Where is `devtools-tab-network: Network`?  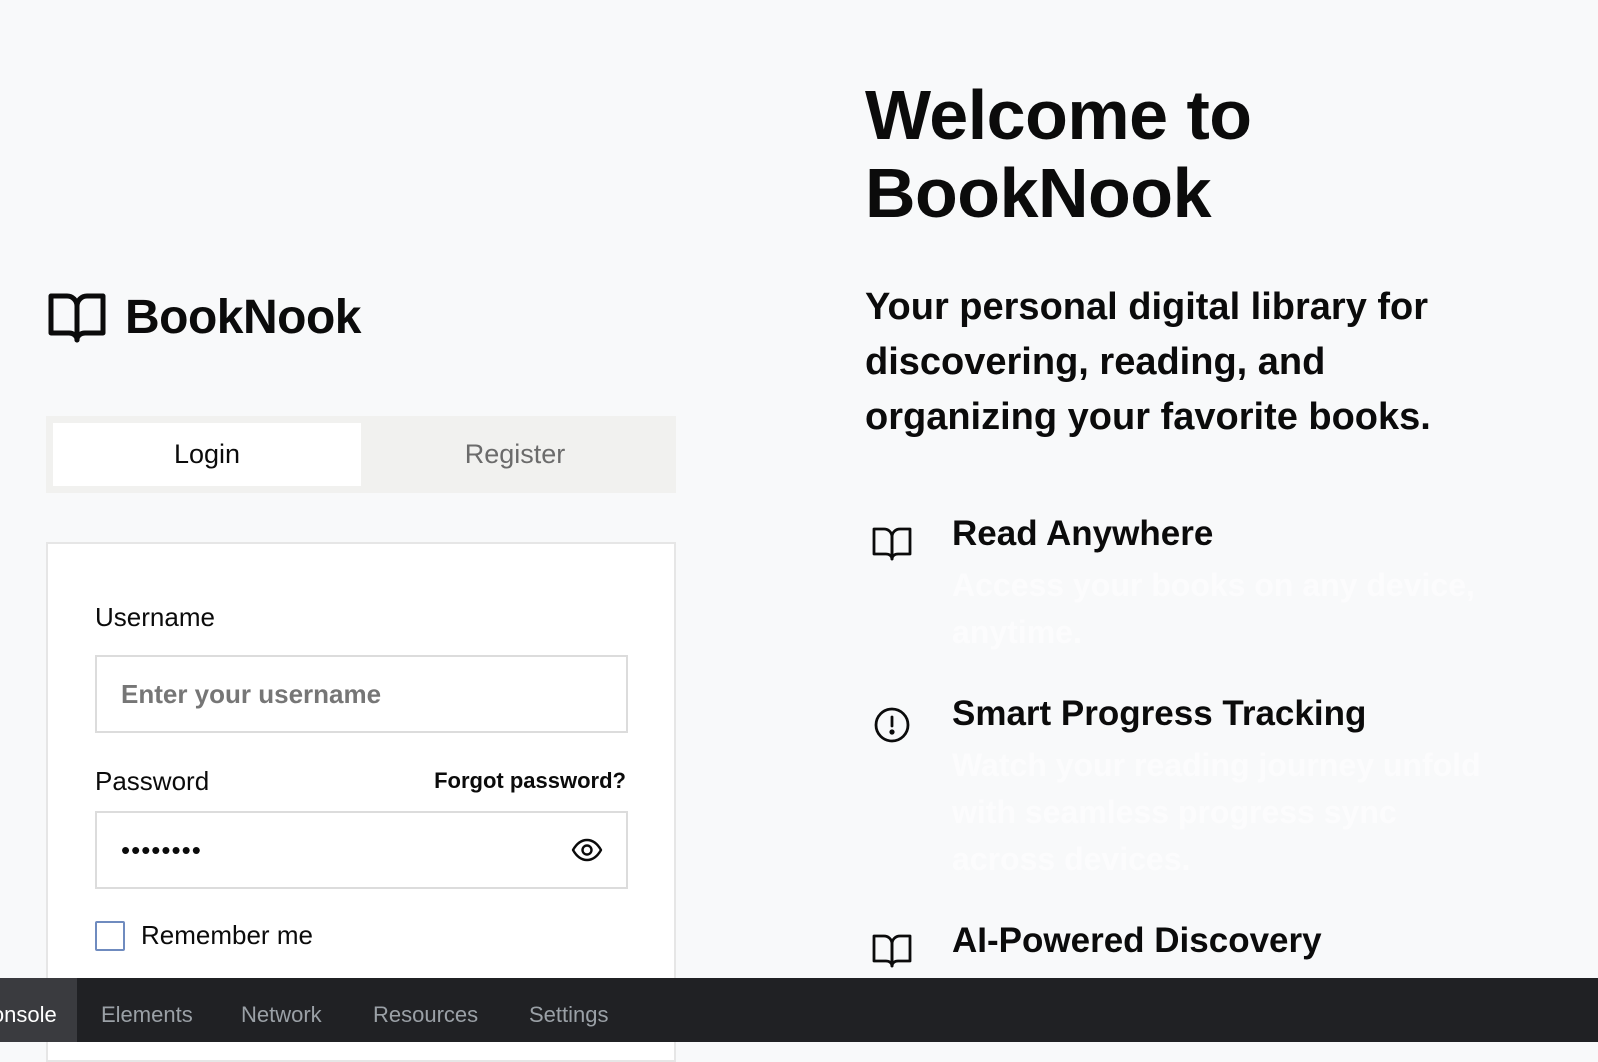 devtools-tab-network: Network is located at coordinates (281, 1015).